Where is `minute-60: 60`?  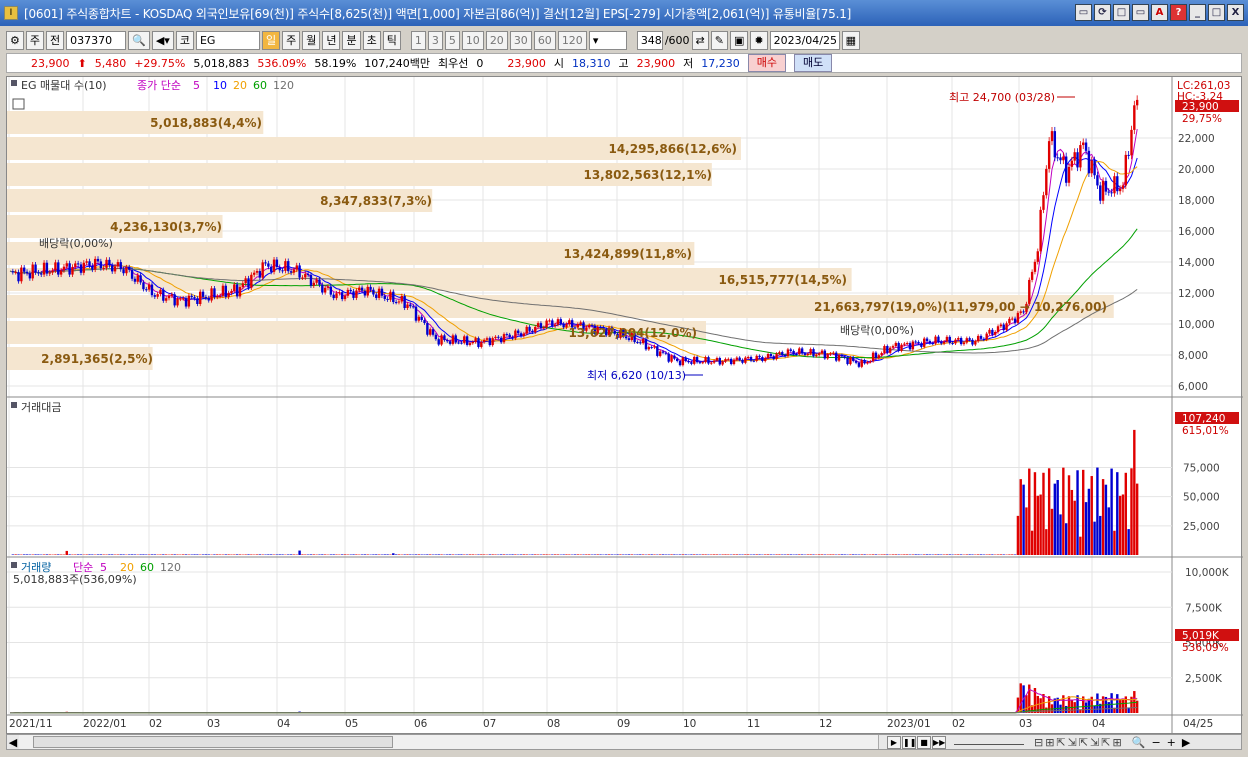
minute-60: 60 is located at coordinates (544, 40).